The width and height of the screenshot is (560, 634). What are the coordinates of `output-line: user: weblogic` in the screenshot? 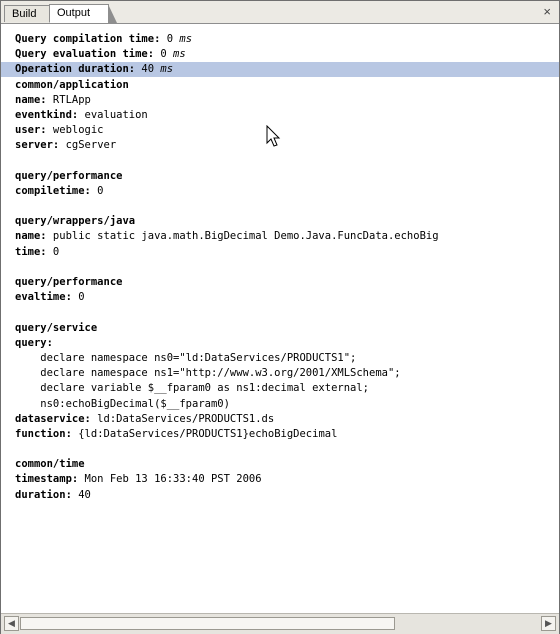 It's located at (287, 130).